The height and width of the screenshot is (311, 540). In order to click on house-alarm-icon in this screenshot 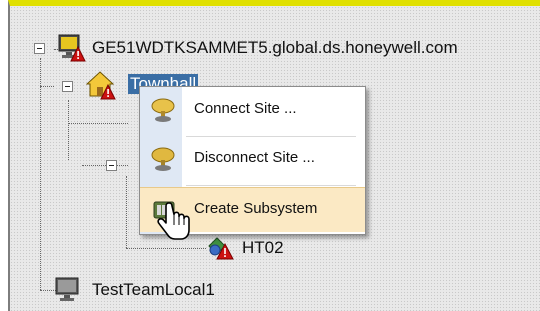, I will do `click(100, 87)`.